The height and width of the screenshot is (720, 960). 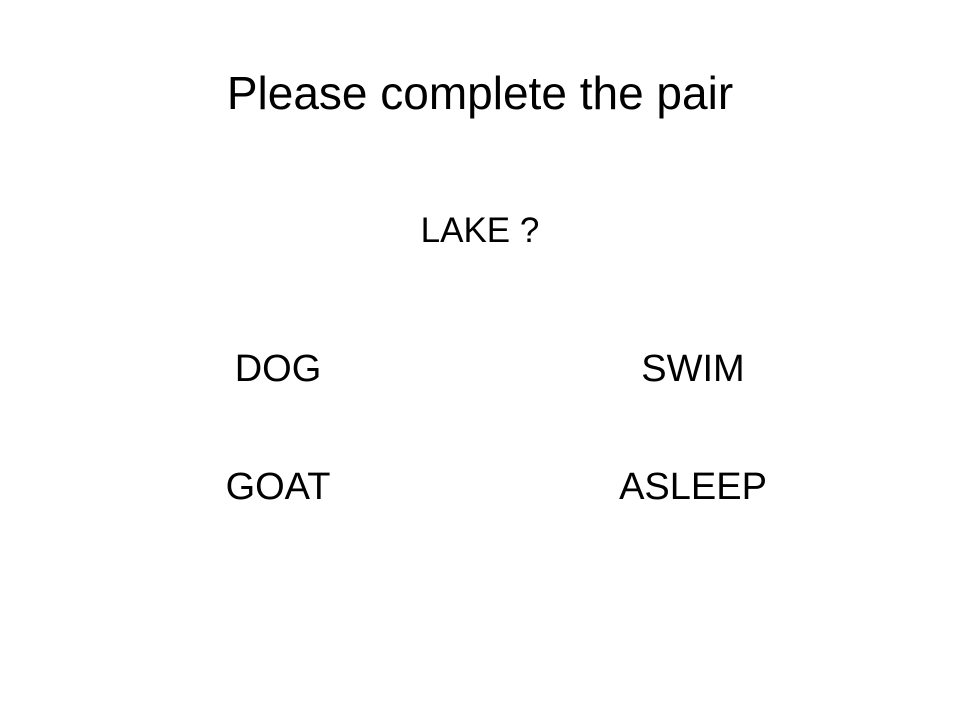 What do you see at coordinates (693, 487) in the screenshot?
I see `option-asleep: ASLEEP` at bounding box center [693, 487].